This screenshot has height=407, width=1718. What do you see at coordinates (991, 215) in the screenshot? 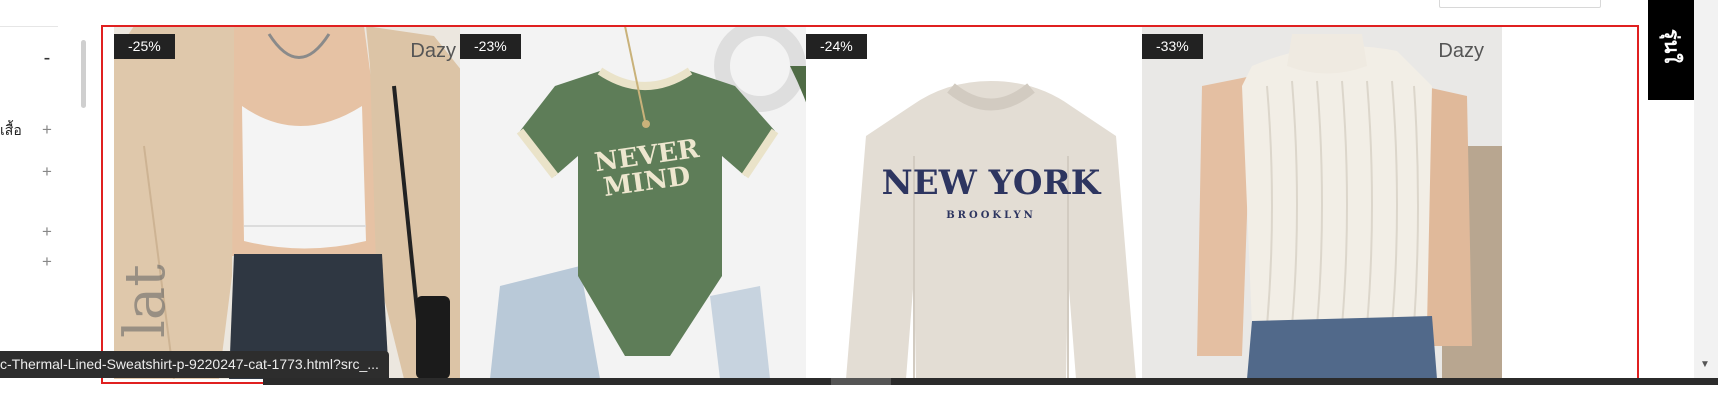
I see `shirt-print: BROOKLYN` at bounding box center [991, 215].